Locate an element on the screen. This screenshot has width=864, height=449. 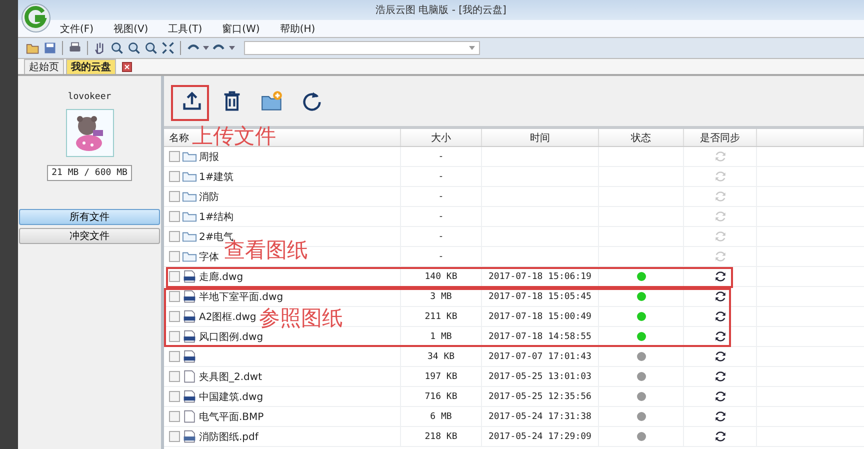
time-cell: 2017-05-24 17:31:38 is located at coordinates (540, 417).